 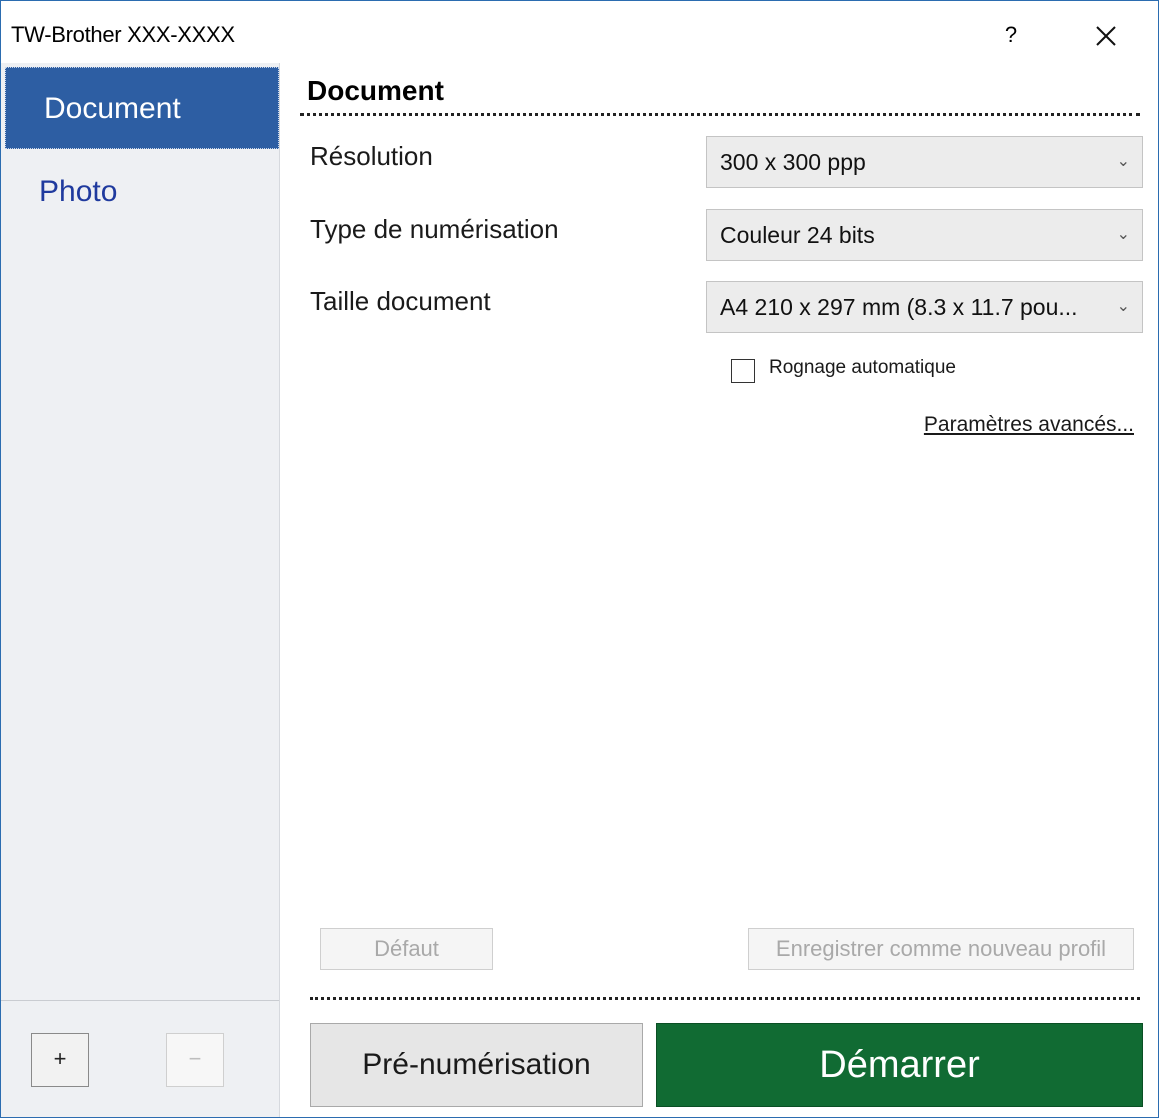 I want to click on close-icon, so click(x=1106, y=36).